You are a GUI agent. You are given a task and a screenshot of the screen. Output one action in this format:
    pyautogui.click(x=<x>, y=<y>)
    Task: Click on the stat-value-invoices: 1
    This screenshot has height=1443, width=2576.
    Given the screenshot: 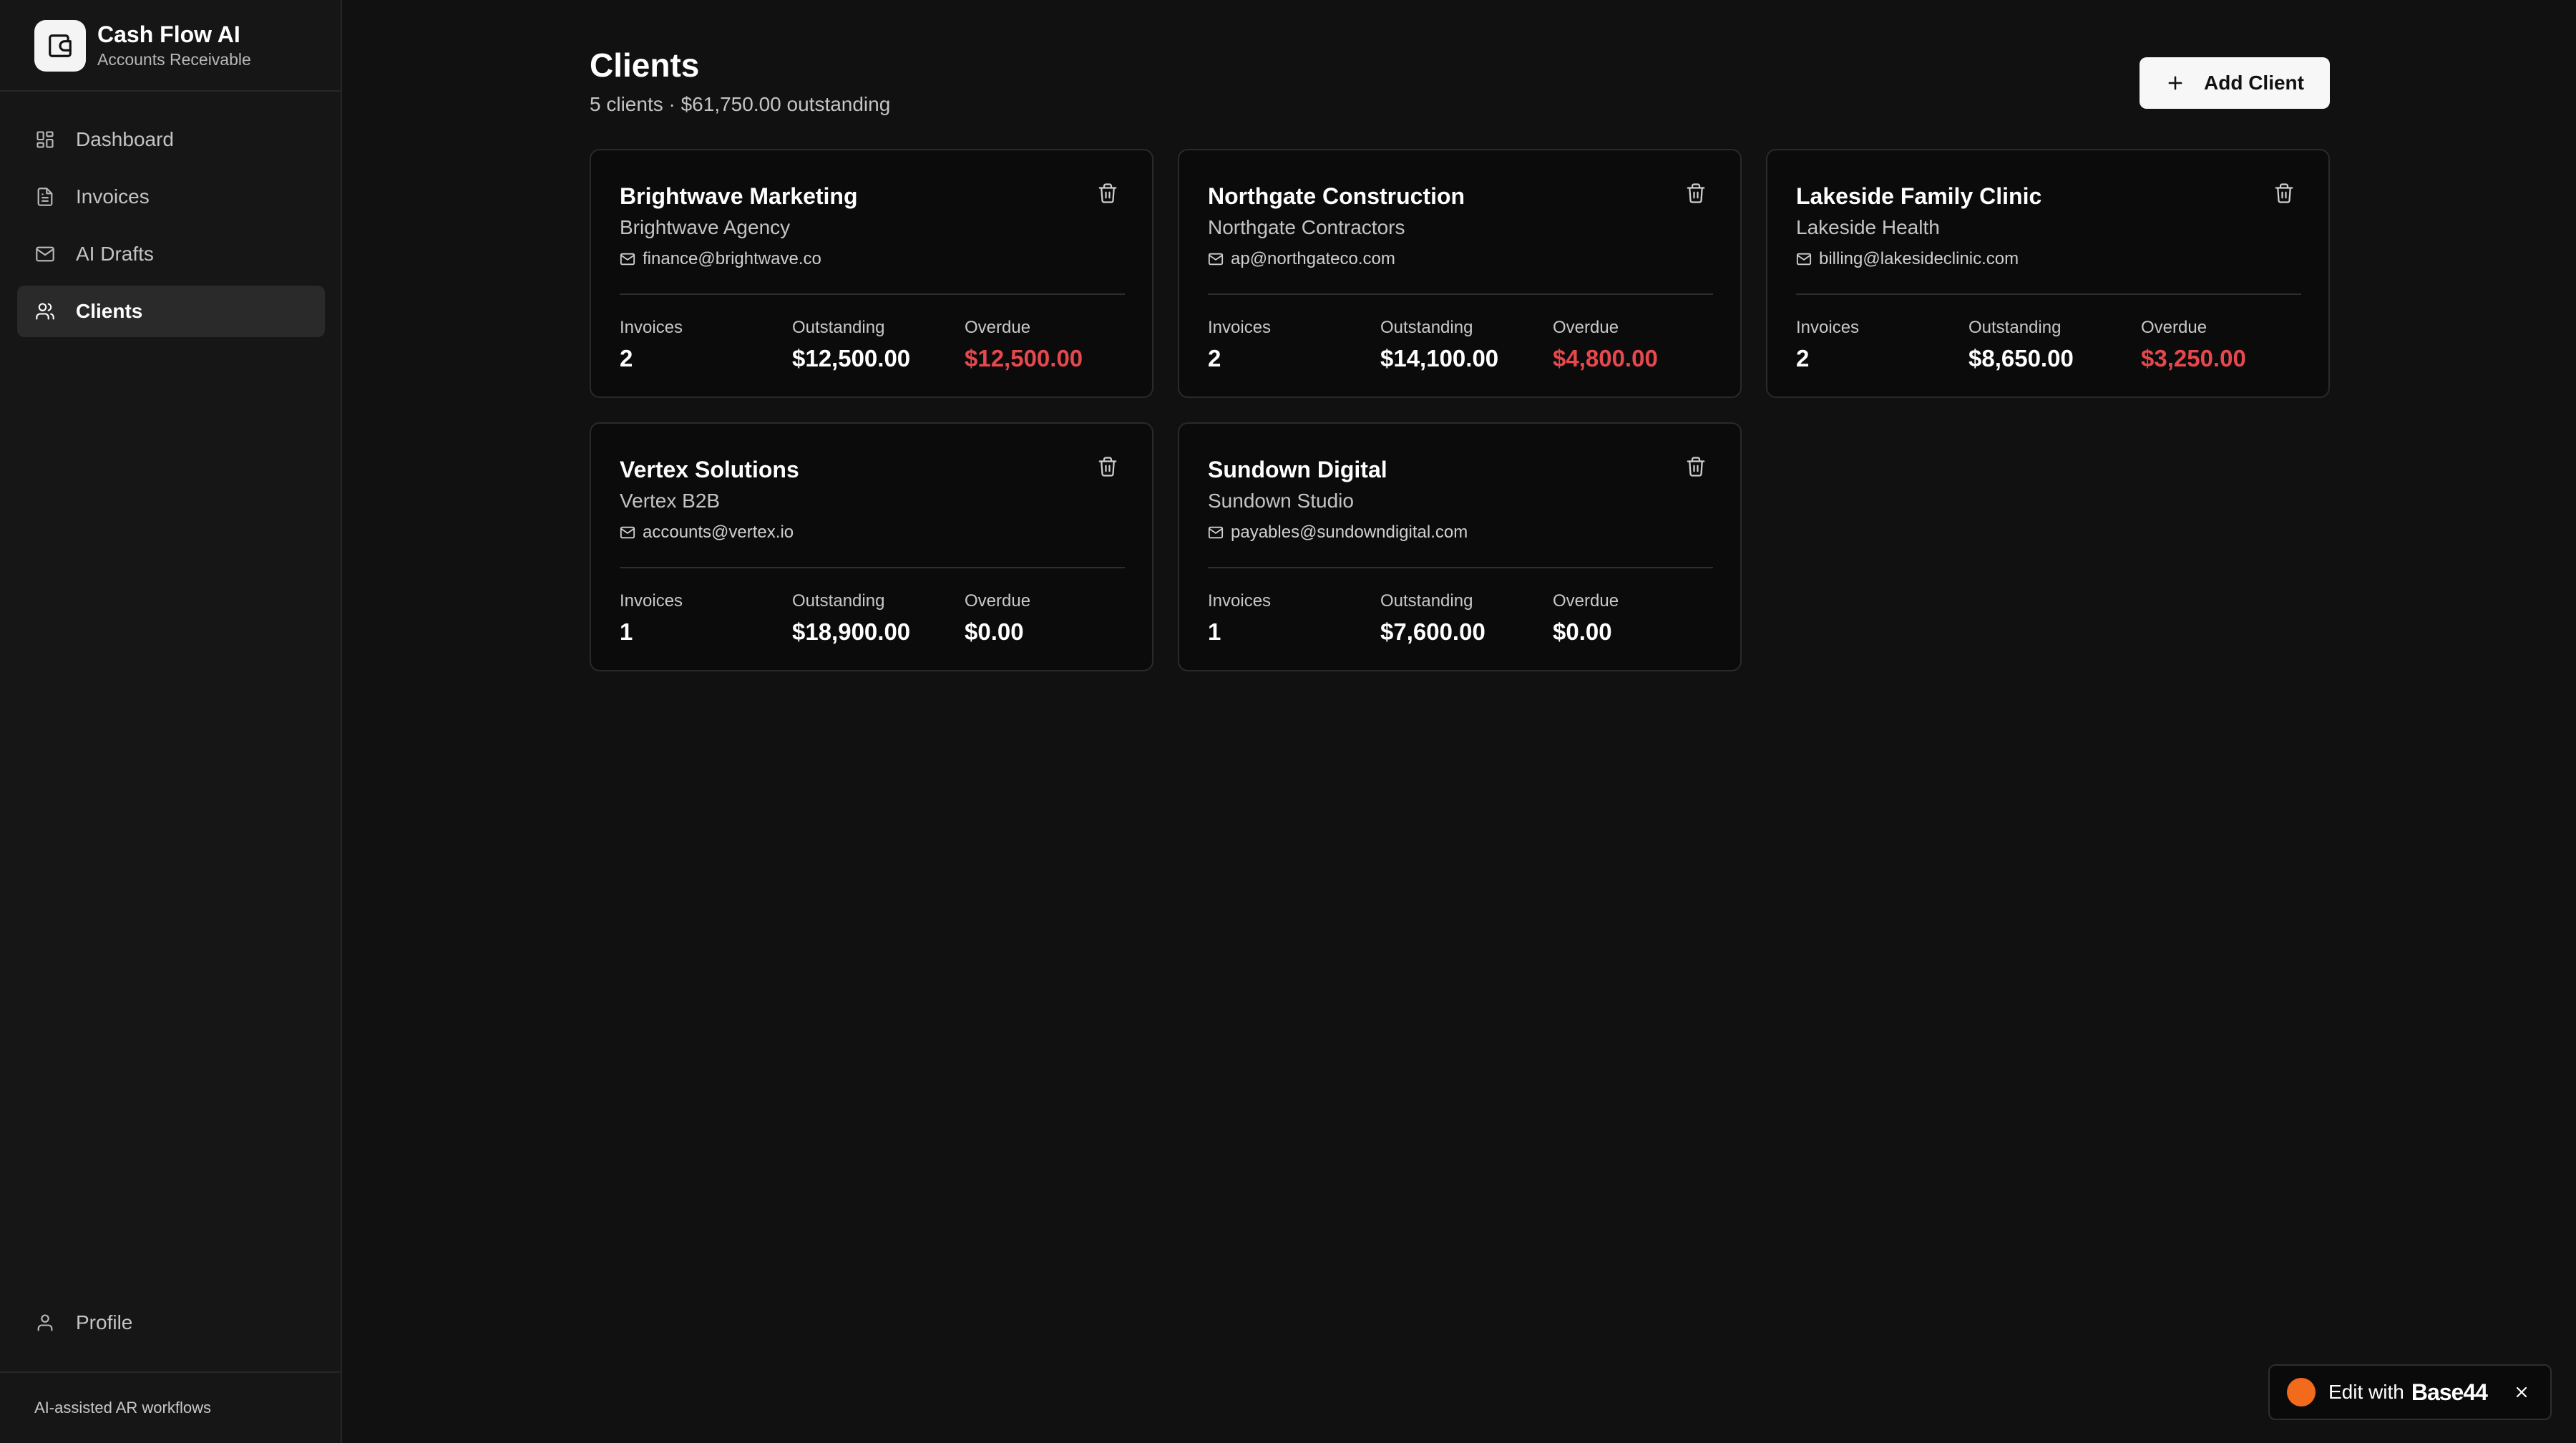 What is the action you would take?
    pyautogui.click(x=626, y=631)
    